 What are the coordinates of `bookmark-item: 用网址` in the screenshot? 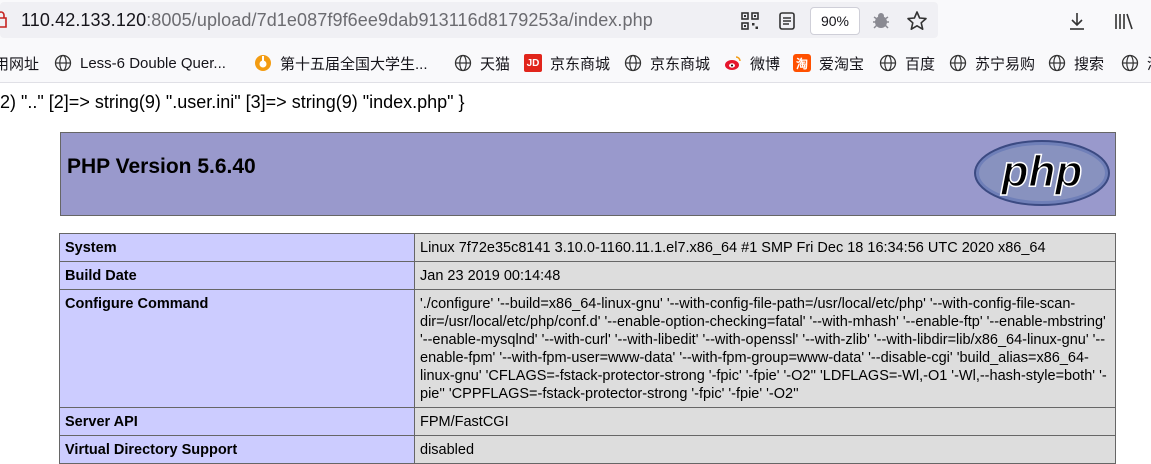 It's located at (19, 63).